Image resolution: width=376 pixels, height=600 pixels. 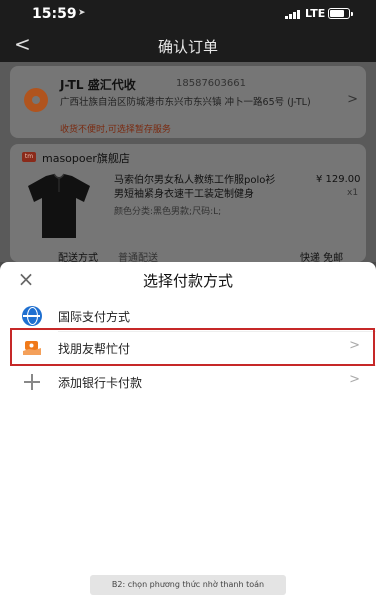 What do you see at coordinates (188, 381) in the screenshot?
I see `option-add-bank-card: 添加银行卡付款 >` at bounding box center [188, 381].